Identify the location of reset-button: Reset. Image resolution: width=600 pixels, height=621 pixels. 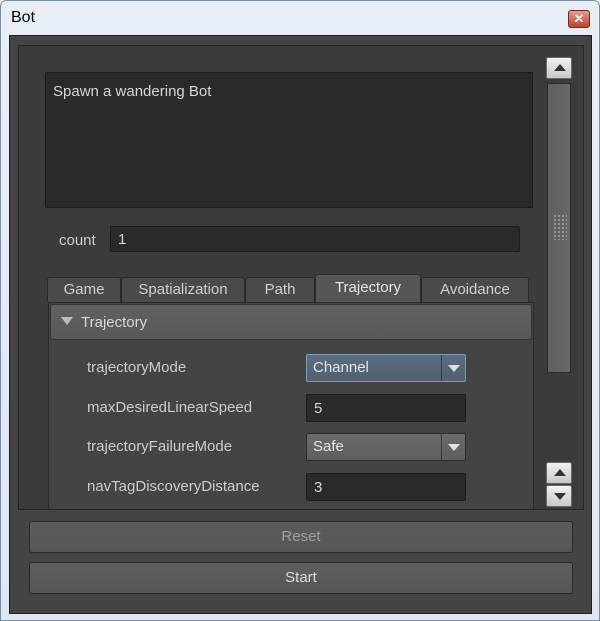
(301, 537).